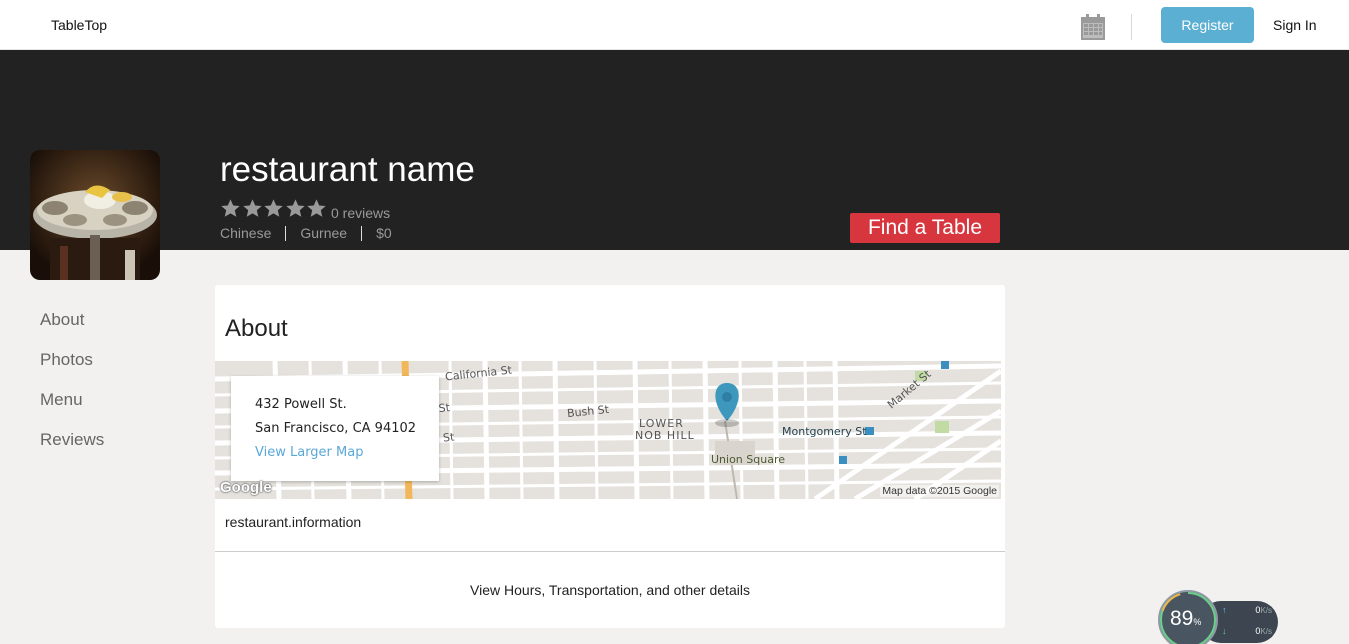  I want to click on restaurant-information: restaurant.information, so click(293, 522).